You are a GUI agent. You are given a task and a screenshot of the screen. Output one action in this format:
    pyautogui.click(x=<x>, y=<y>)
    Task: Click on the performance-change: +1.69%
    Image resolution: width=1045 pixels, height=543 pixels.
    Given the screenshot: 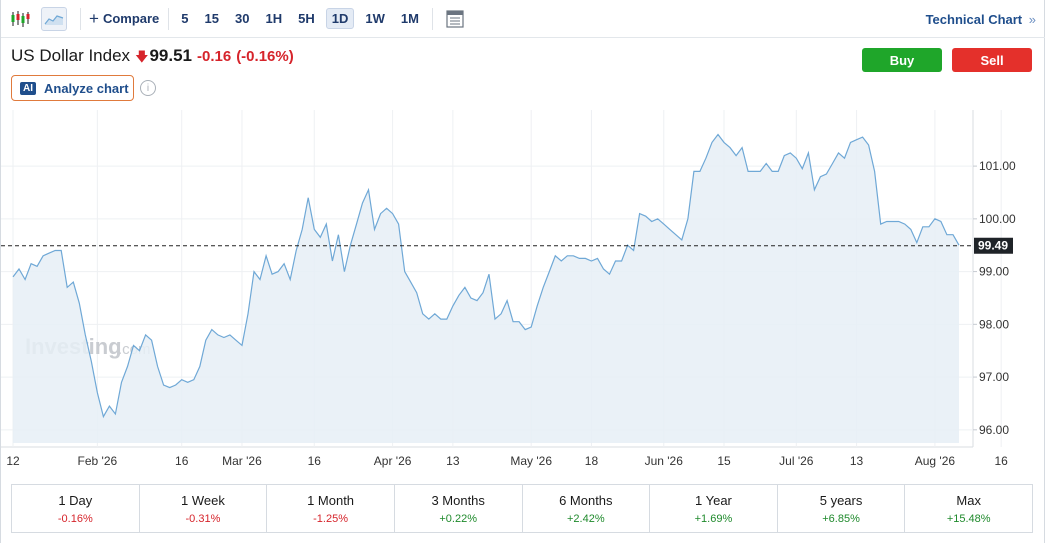 What is the action you would take?
    pyautogui.click(x=713, y=518)
    